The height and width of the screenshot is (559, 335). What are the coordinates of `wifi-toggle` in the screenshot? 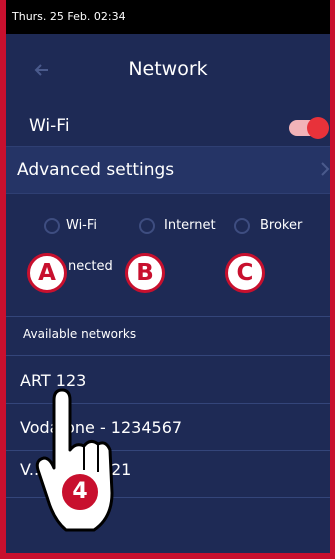 It's located at (309, 128).